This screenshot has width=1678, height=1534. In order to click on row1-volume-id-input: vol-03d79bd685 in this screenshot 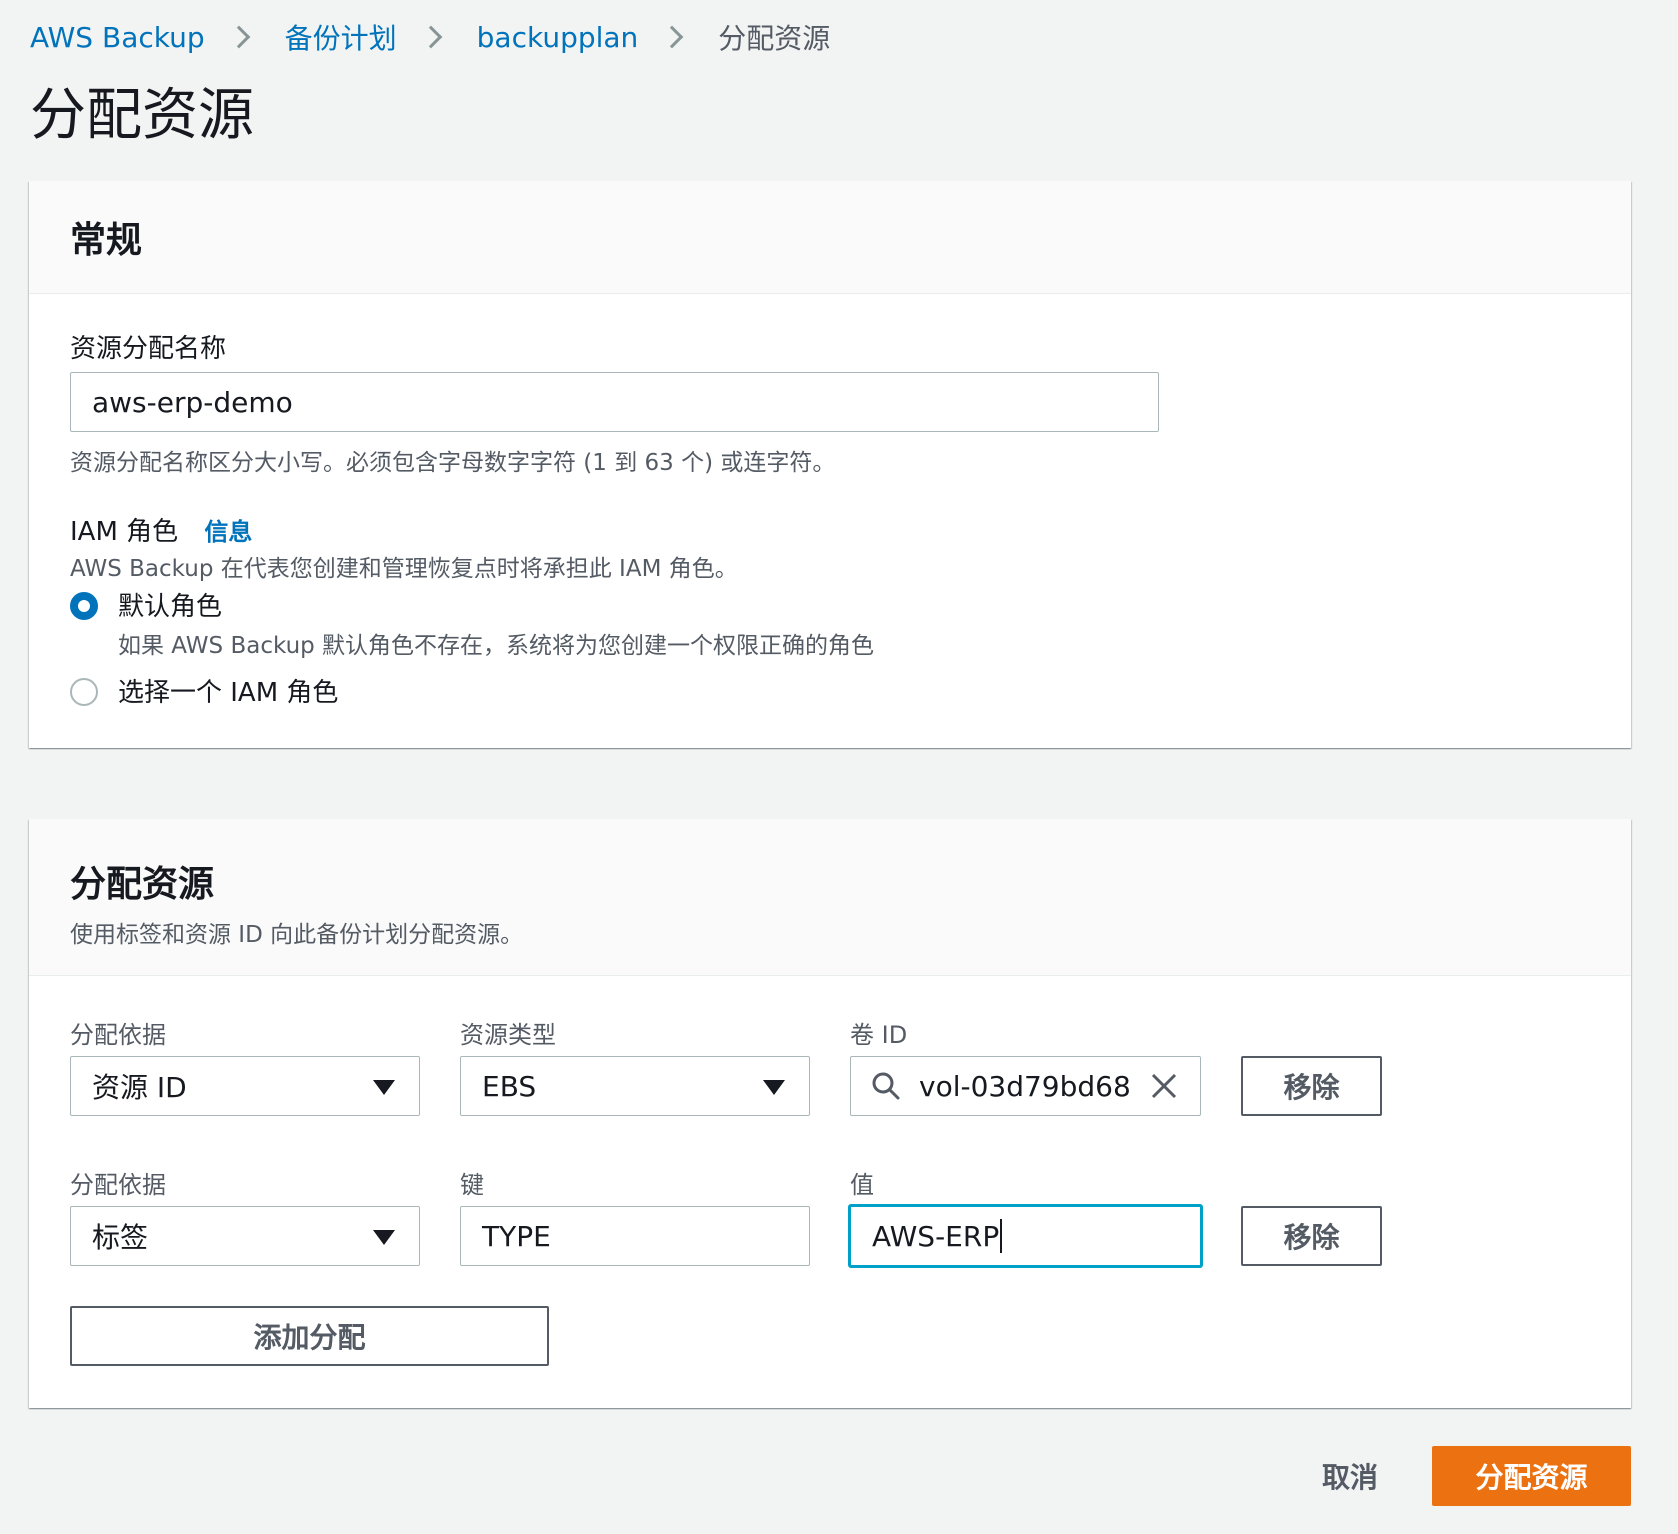, I will do `click(1025, 1086)`.